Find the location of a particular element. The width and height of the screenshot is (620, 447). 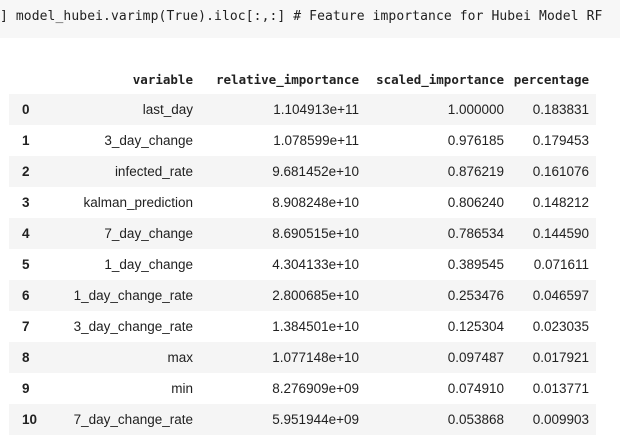

row-index: 8 is located at coordinates (26, 357).